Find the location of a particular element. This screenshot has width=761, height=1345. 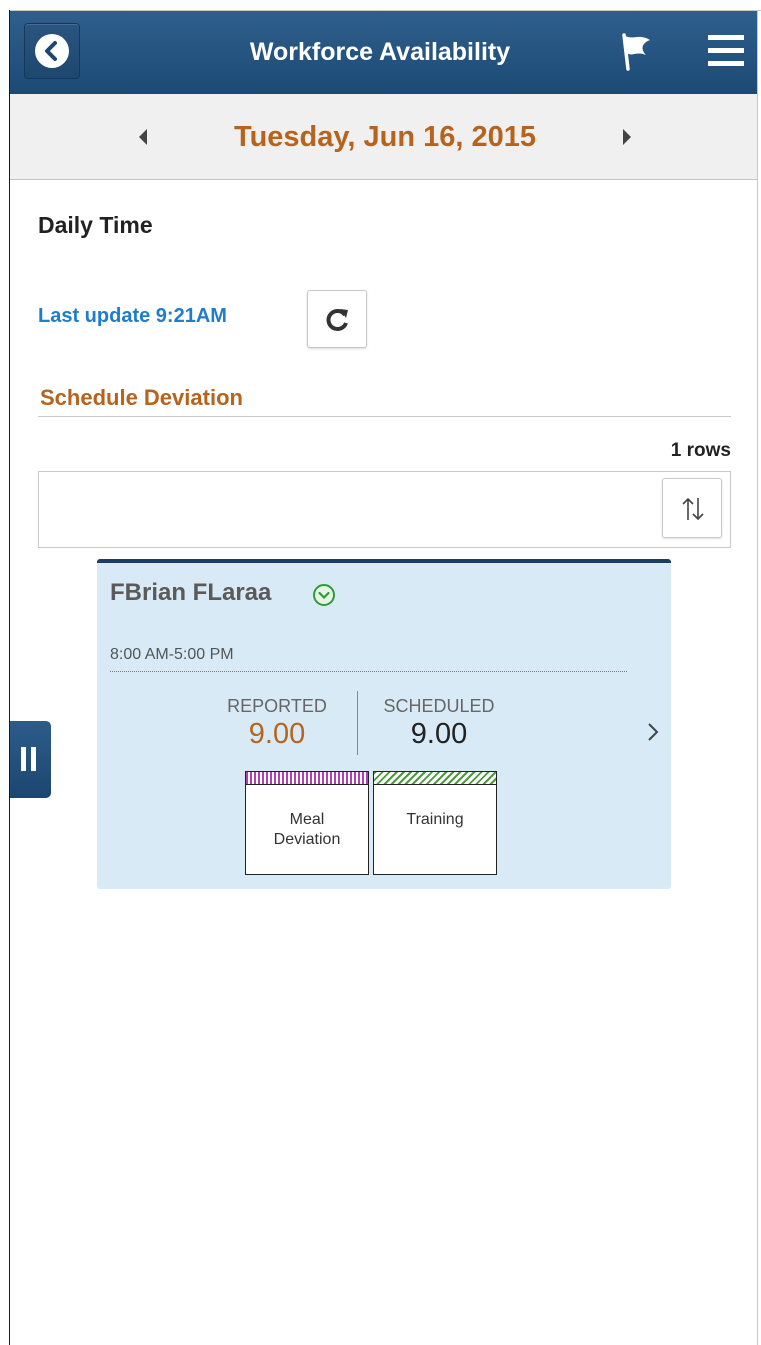

previous-day-icon is located at coordinates (144, 137).